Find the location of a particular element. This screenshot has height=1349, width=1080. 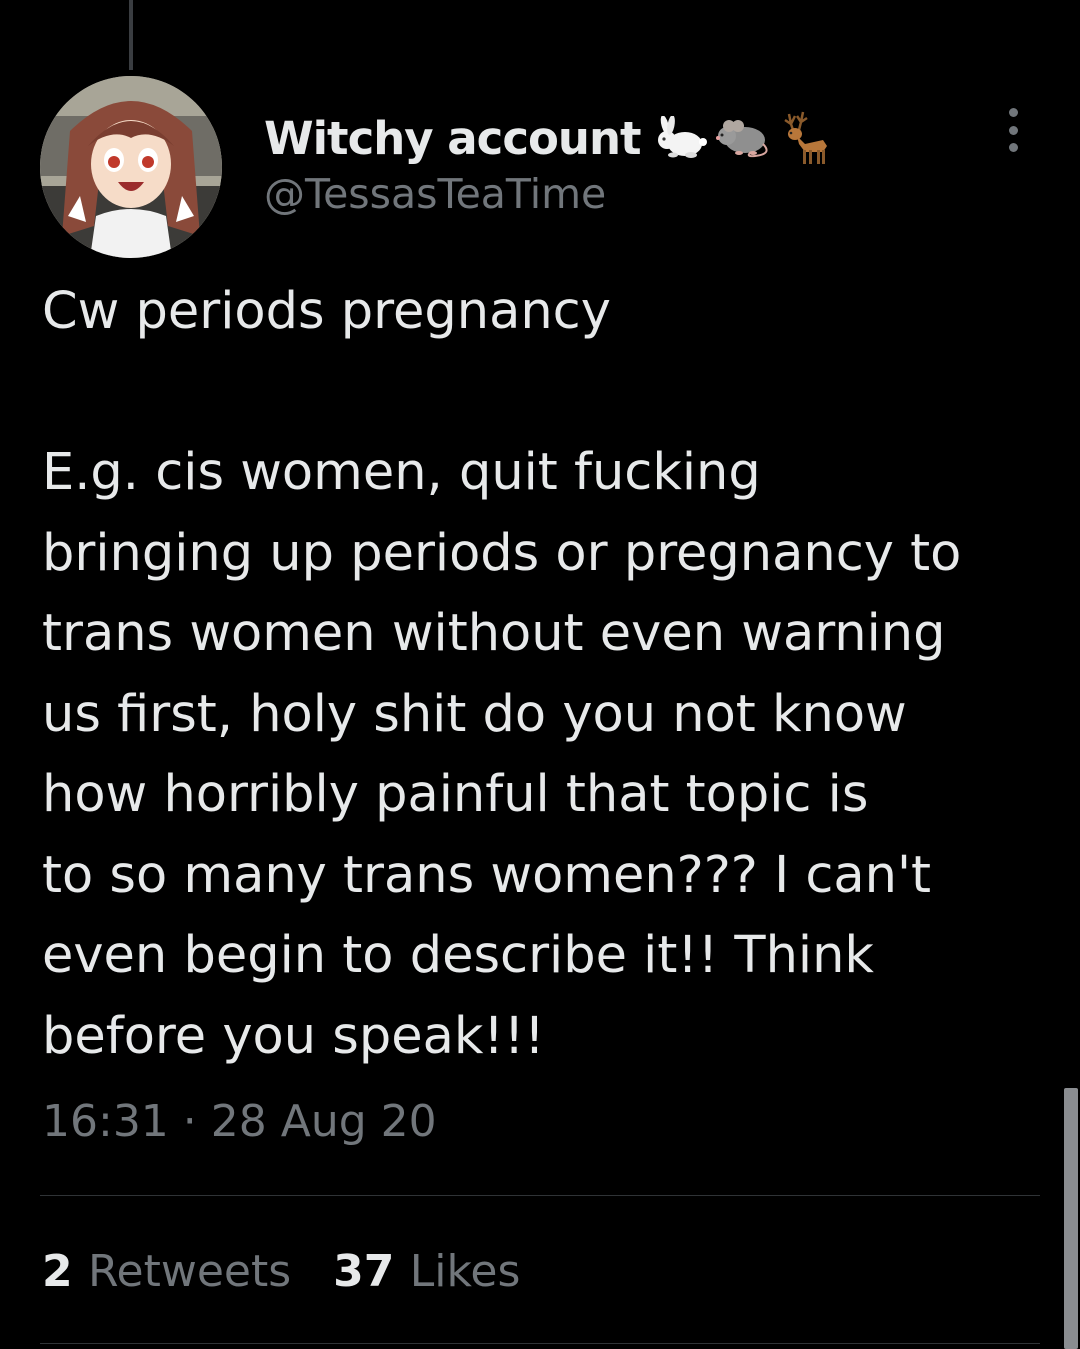

mouse-emoji-icon is located at coordinates (741, 139).